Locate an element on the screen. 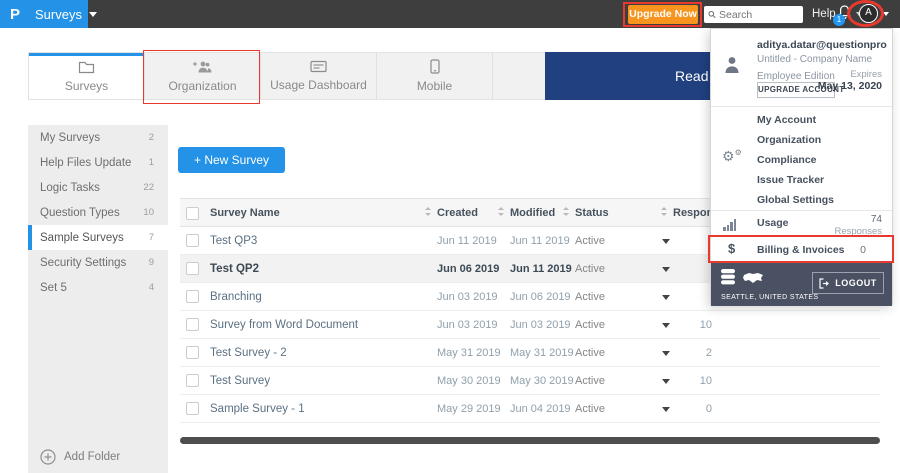 Image resolution: width=900 pixels, height=473 pixels. bar-chart-icon is located at coordinates (729, 225).